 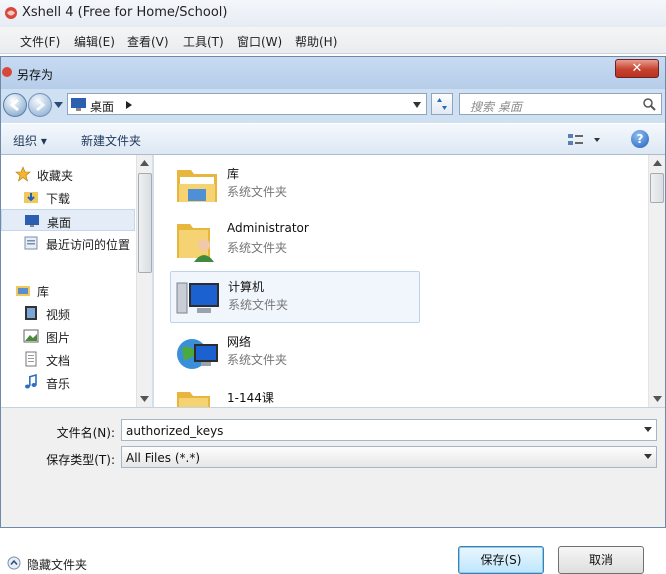 I want to click on nav-scroll-thumb, so click(x=145, y=223).